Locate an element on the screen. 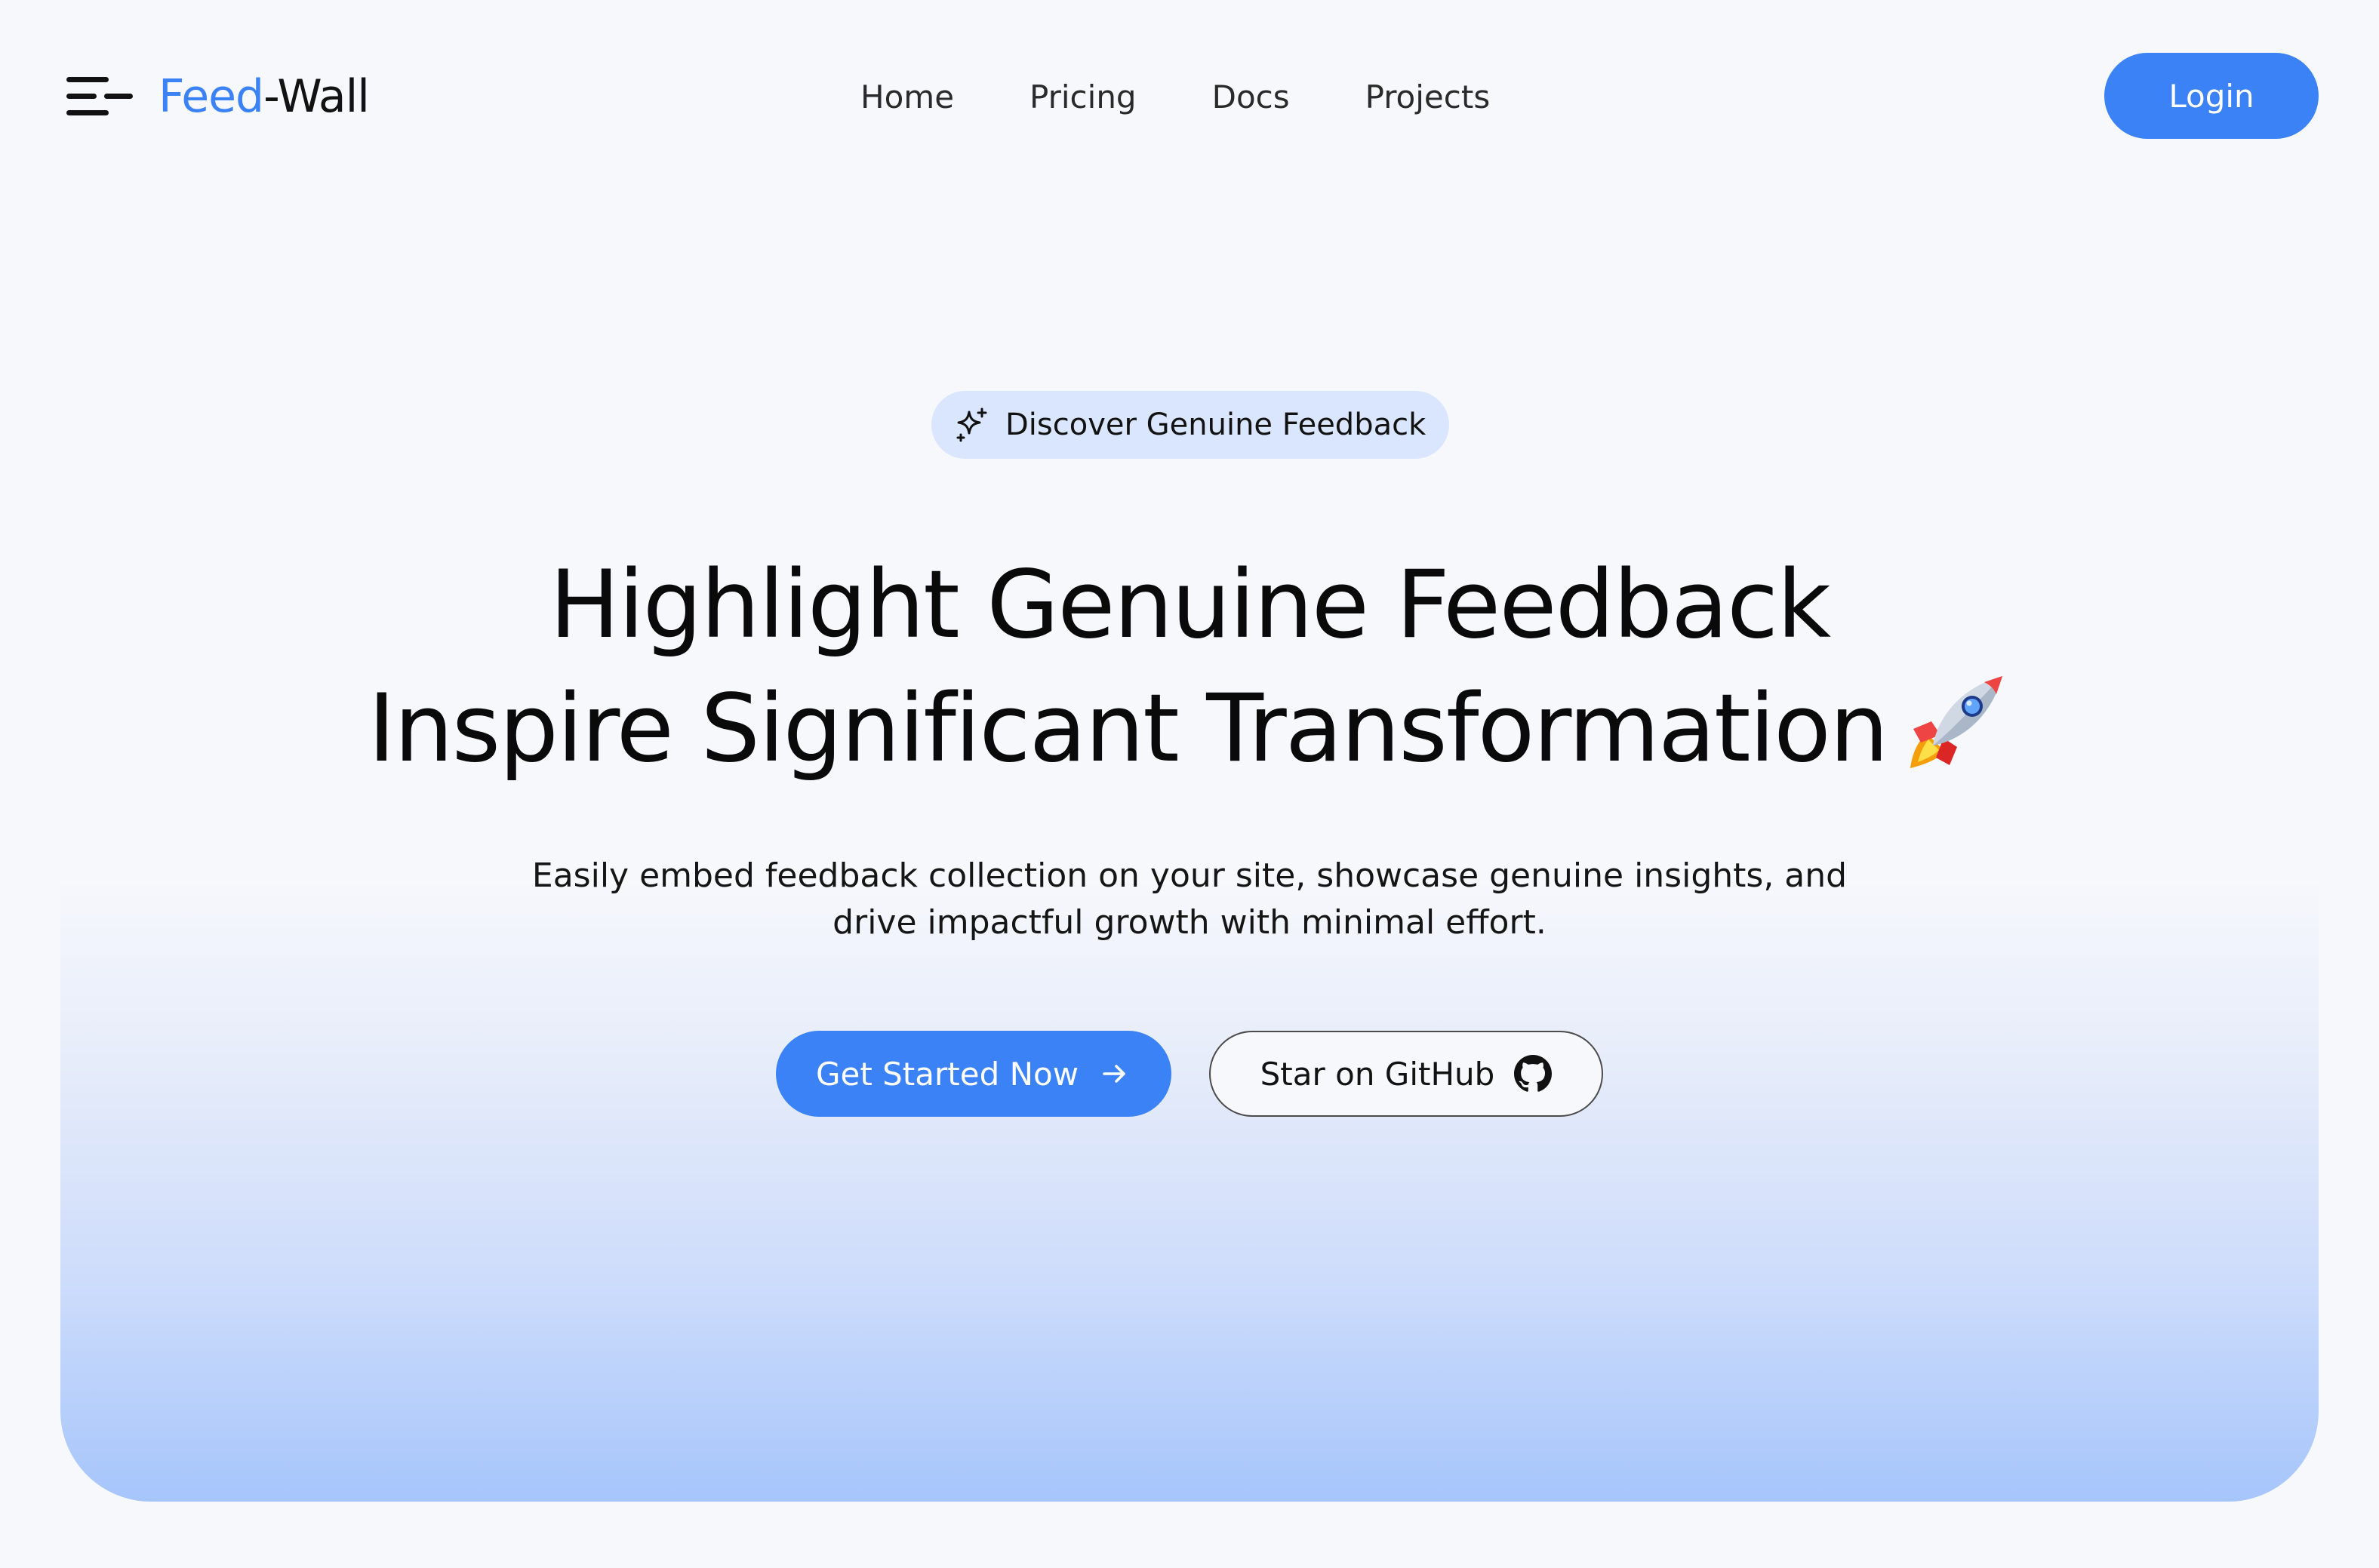  badge-text: Discover Genuine Feedback is located at coordinates (1215, 424).